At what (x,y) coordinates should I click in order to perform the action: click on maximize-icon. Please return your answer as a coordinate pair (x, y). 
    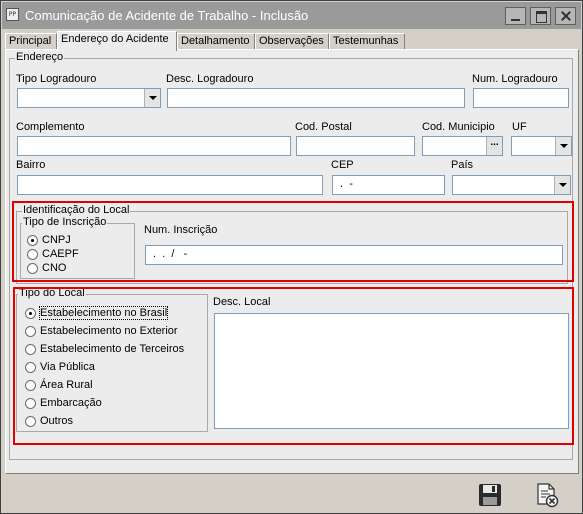
    Looking at the image, I should click on (540, 16).